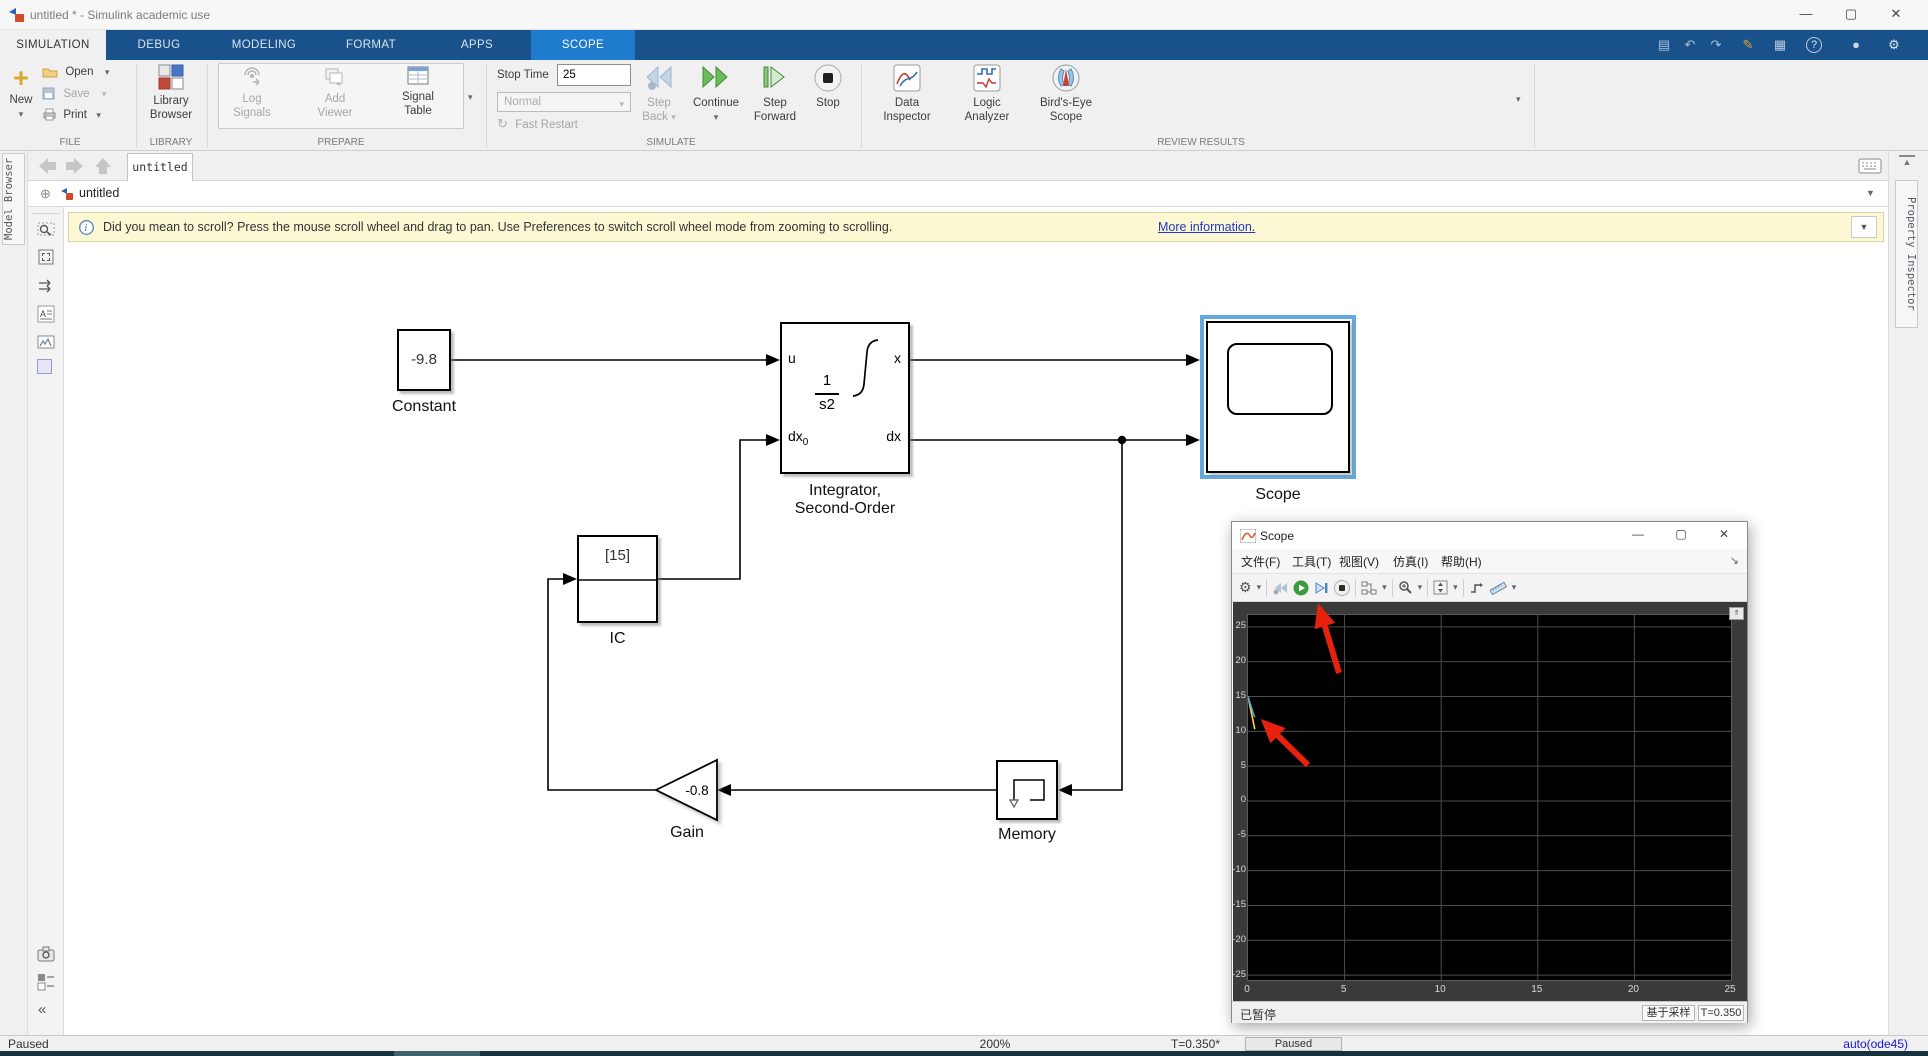 The width and height of the screenshot is (1928, 1056). I want to click on quick-redo-icon: ↷, so click(1716, 45).